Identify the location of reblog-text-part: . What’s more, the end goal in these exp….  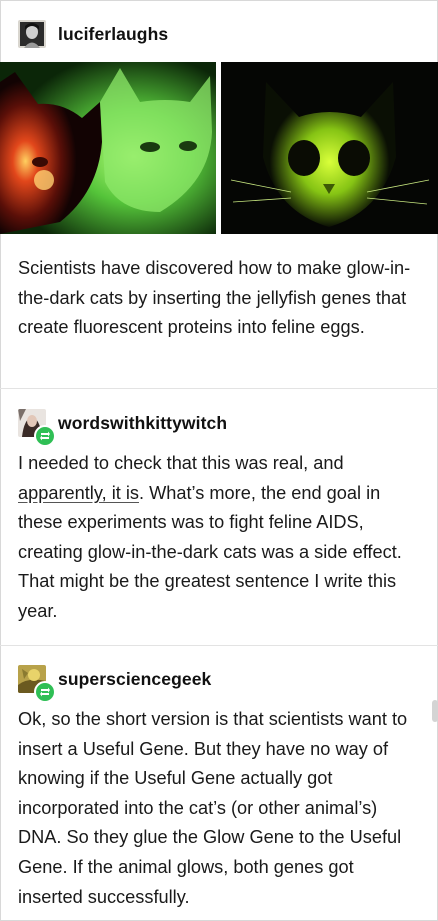
(210, 551).